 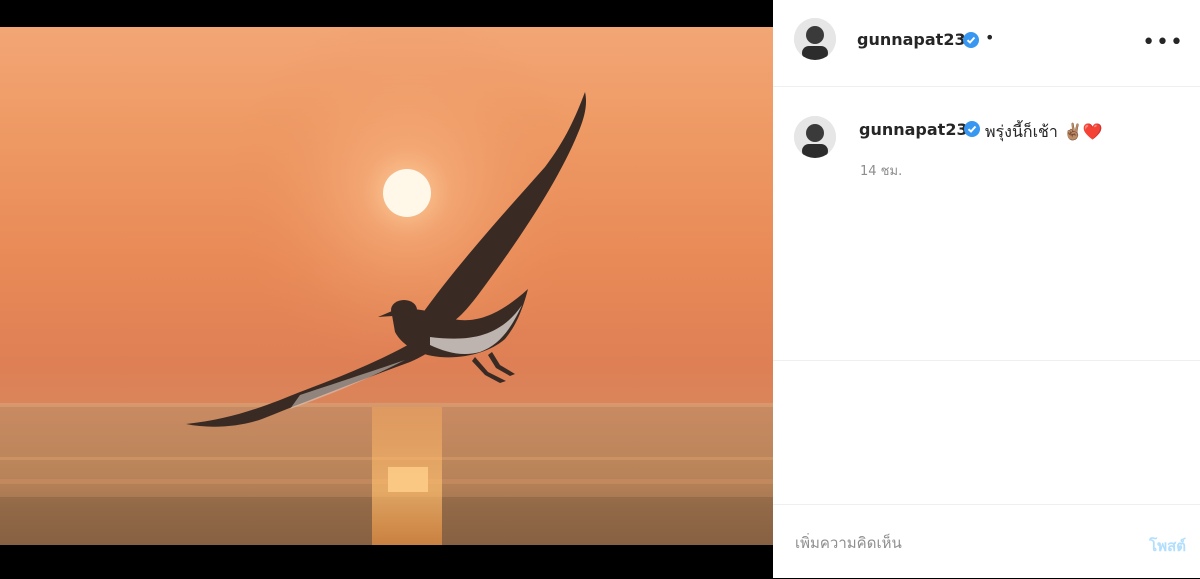 I want to click on divider, so click(x=986, y=360).